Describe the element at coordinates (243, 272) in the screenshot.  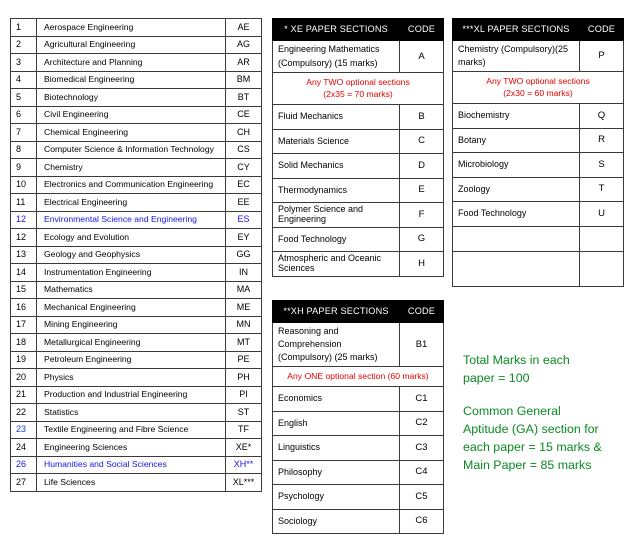
I see `row-paper-code: IN` at that location.